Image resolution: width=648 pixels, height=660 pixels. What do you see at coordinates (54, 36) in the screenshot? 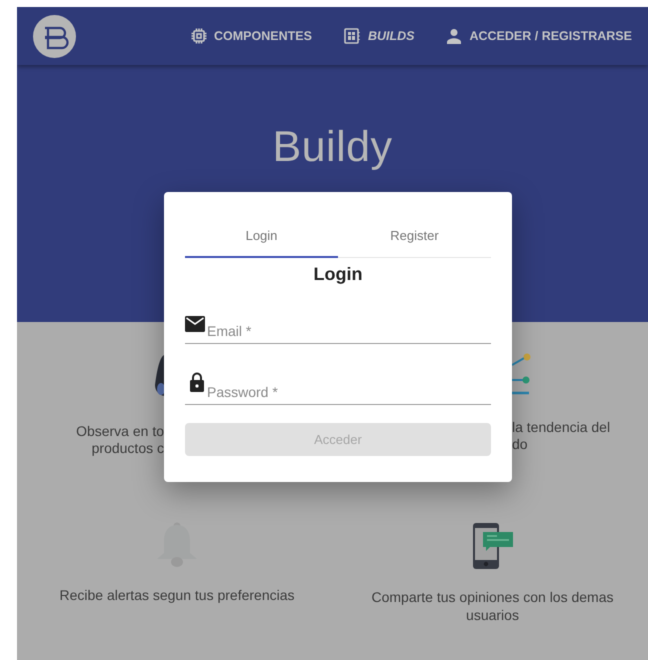
I see `logo` at bounding box center [54, 36].